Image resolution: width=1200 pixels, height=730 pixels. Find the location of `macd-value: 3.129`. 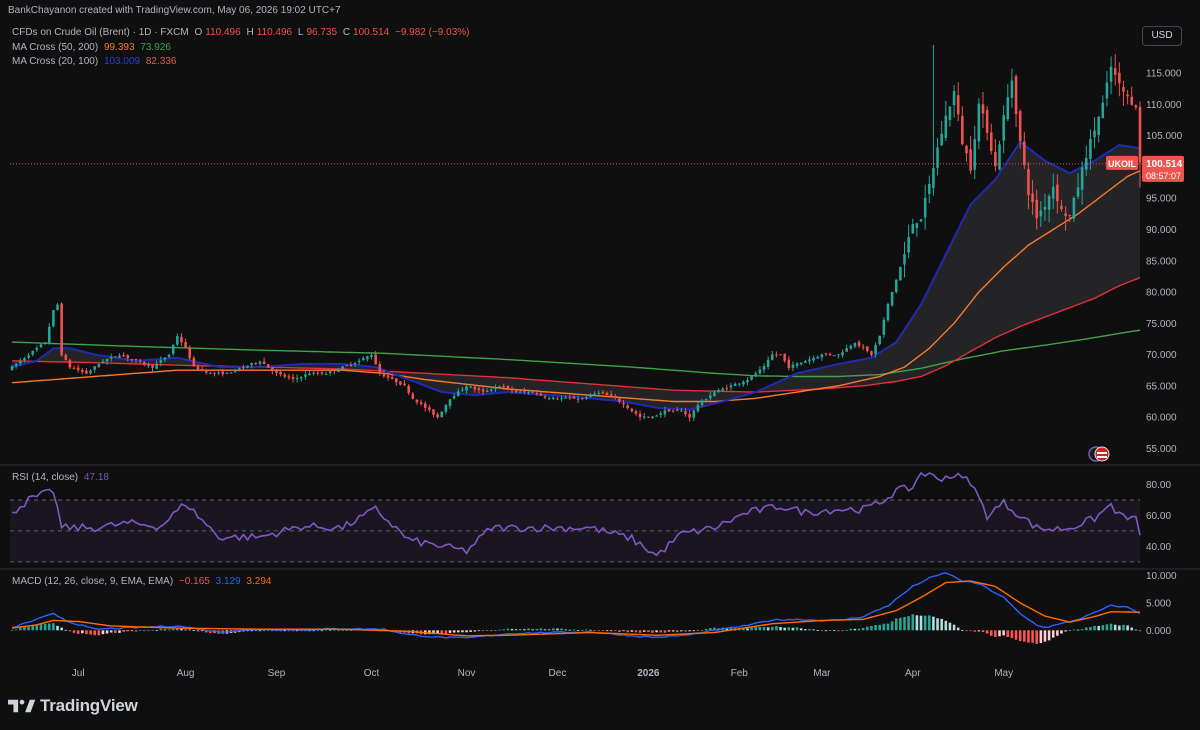

macd-value: 3.129 is located at coordinates (228, 581).